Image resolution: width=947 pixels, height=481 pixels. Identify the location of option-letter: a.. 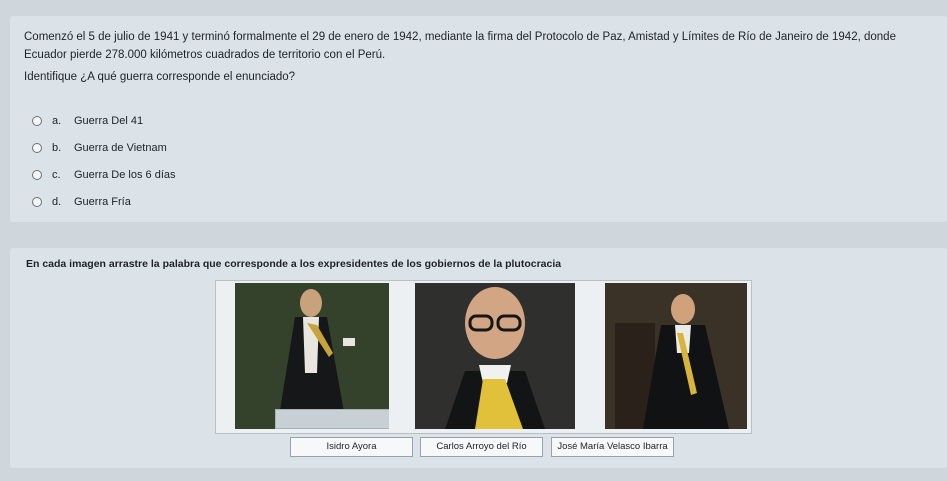
(57, 120).